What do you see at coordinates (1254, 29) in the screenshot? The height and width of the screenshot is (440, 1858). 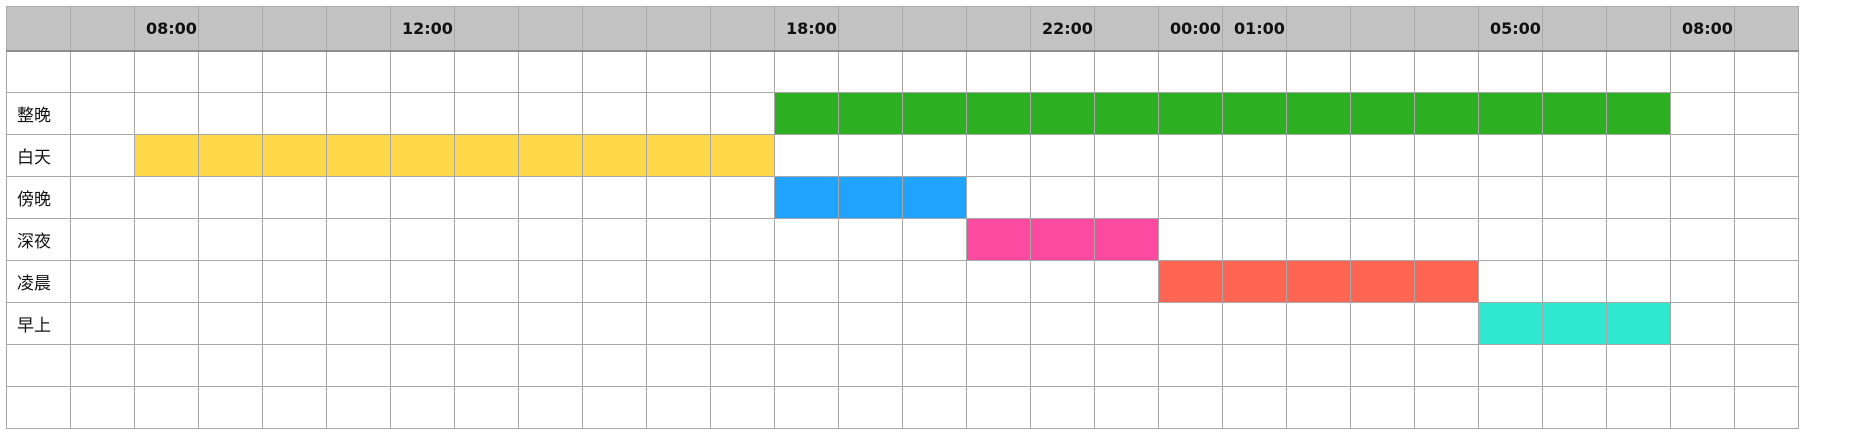 I see `header-cell: 01:00` at bounding box center [1254, 29].